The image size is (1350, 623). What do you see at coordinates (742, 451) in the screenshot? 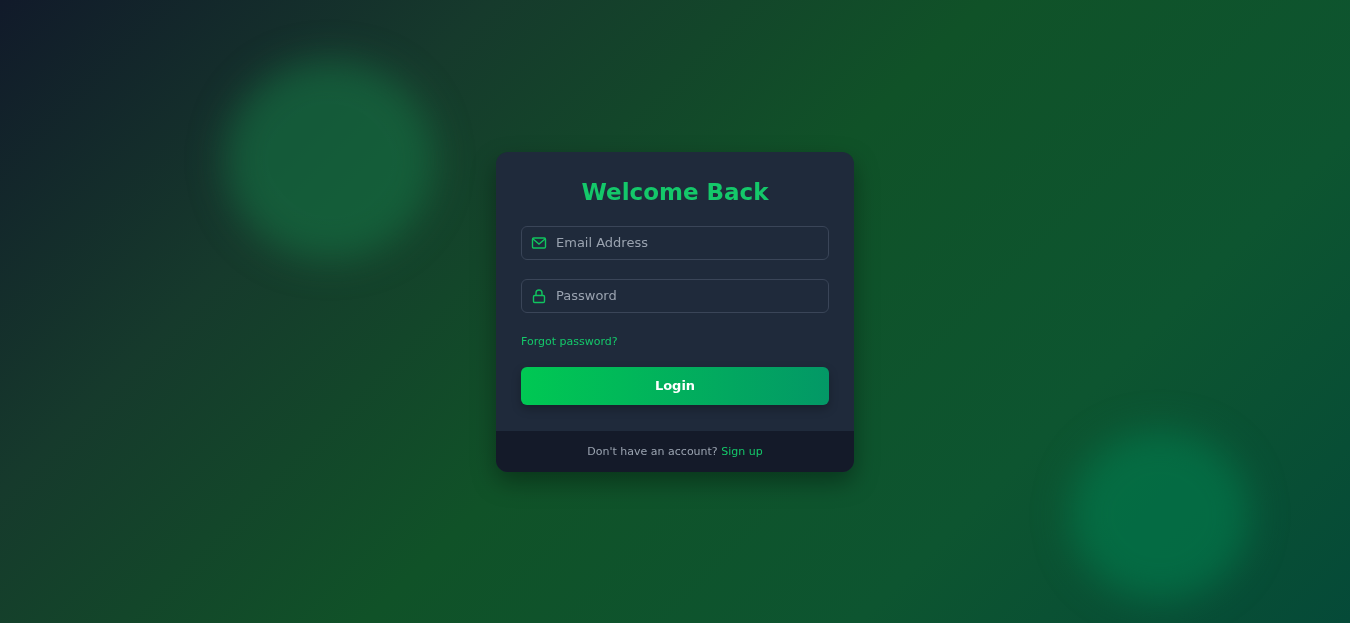
I see `signup-link: Sign up` at bounding box center [742, 451].